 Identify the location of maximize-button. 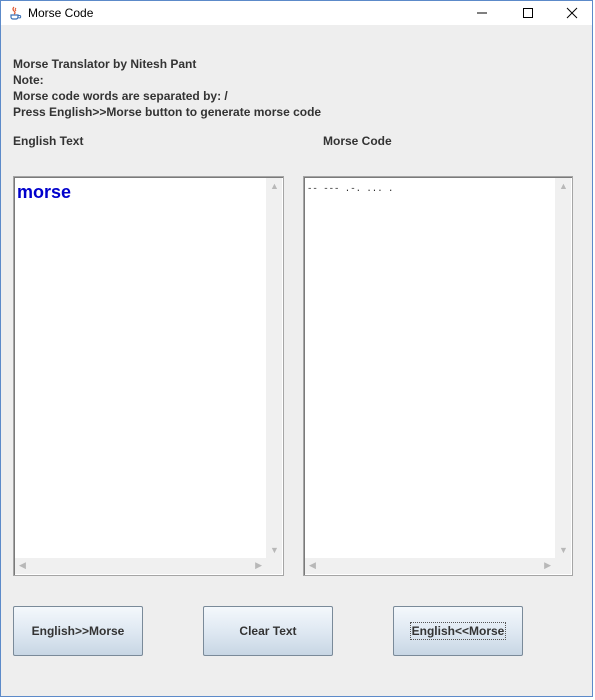
(528, 13).